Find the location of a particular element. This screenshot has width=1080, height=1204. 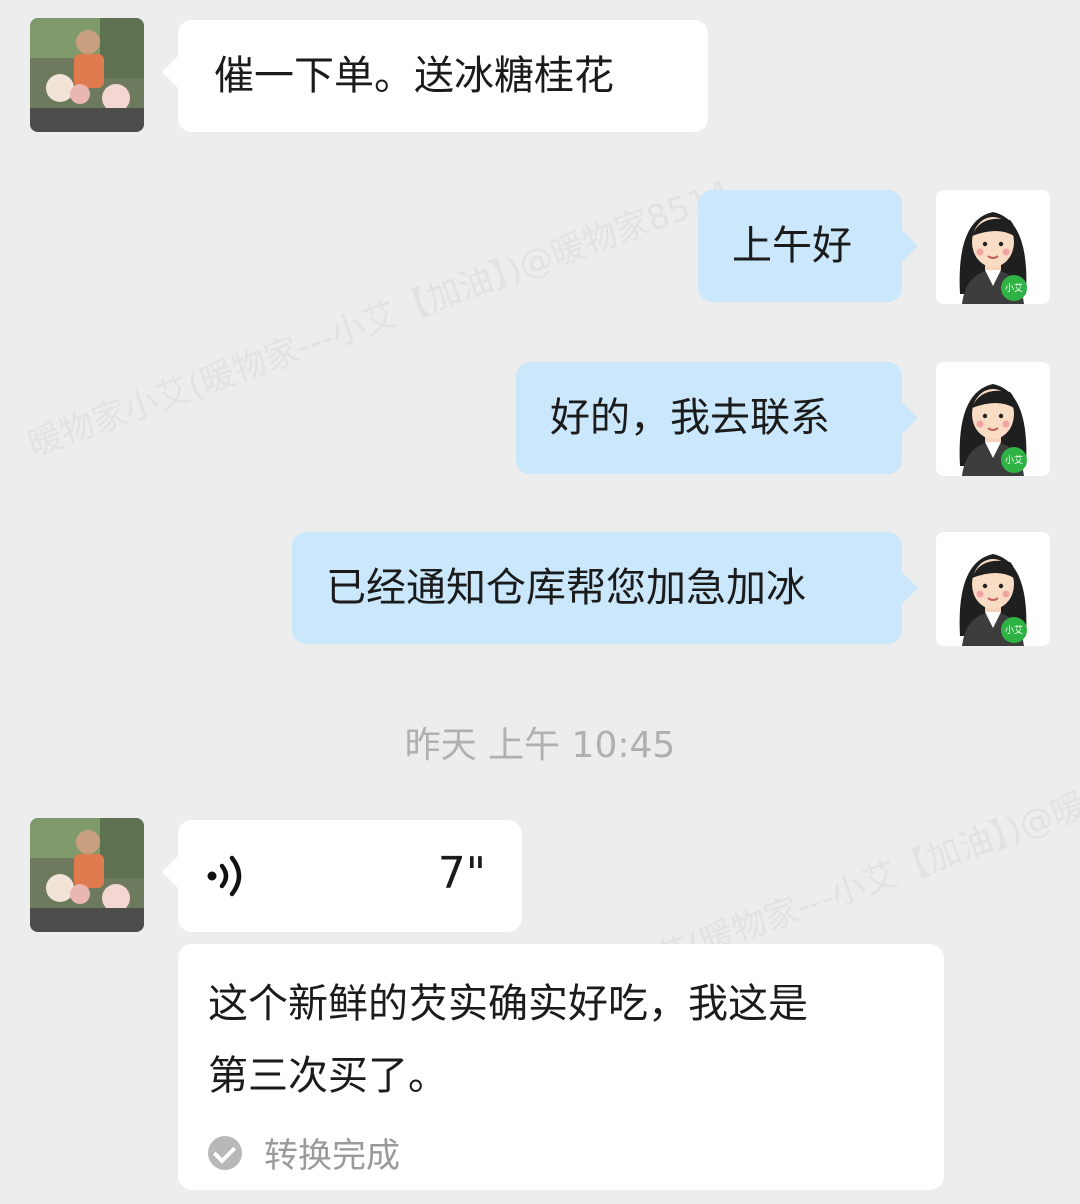

message-bubble: 已经通知仓库帮您加急加冰 is located at coordinates (605, 588).